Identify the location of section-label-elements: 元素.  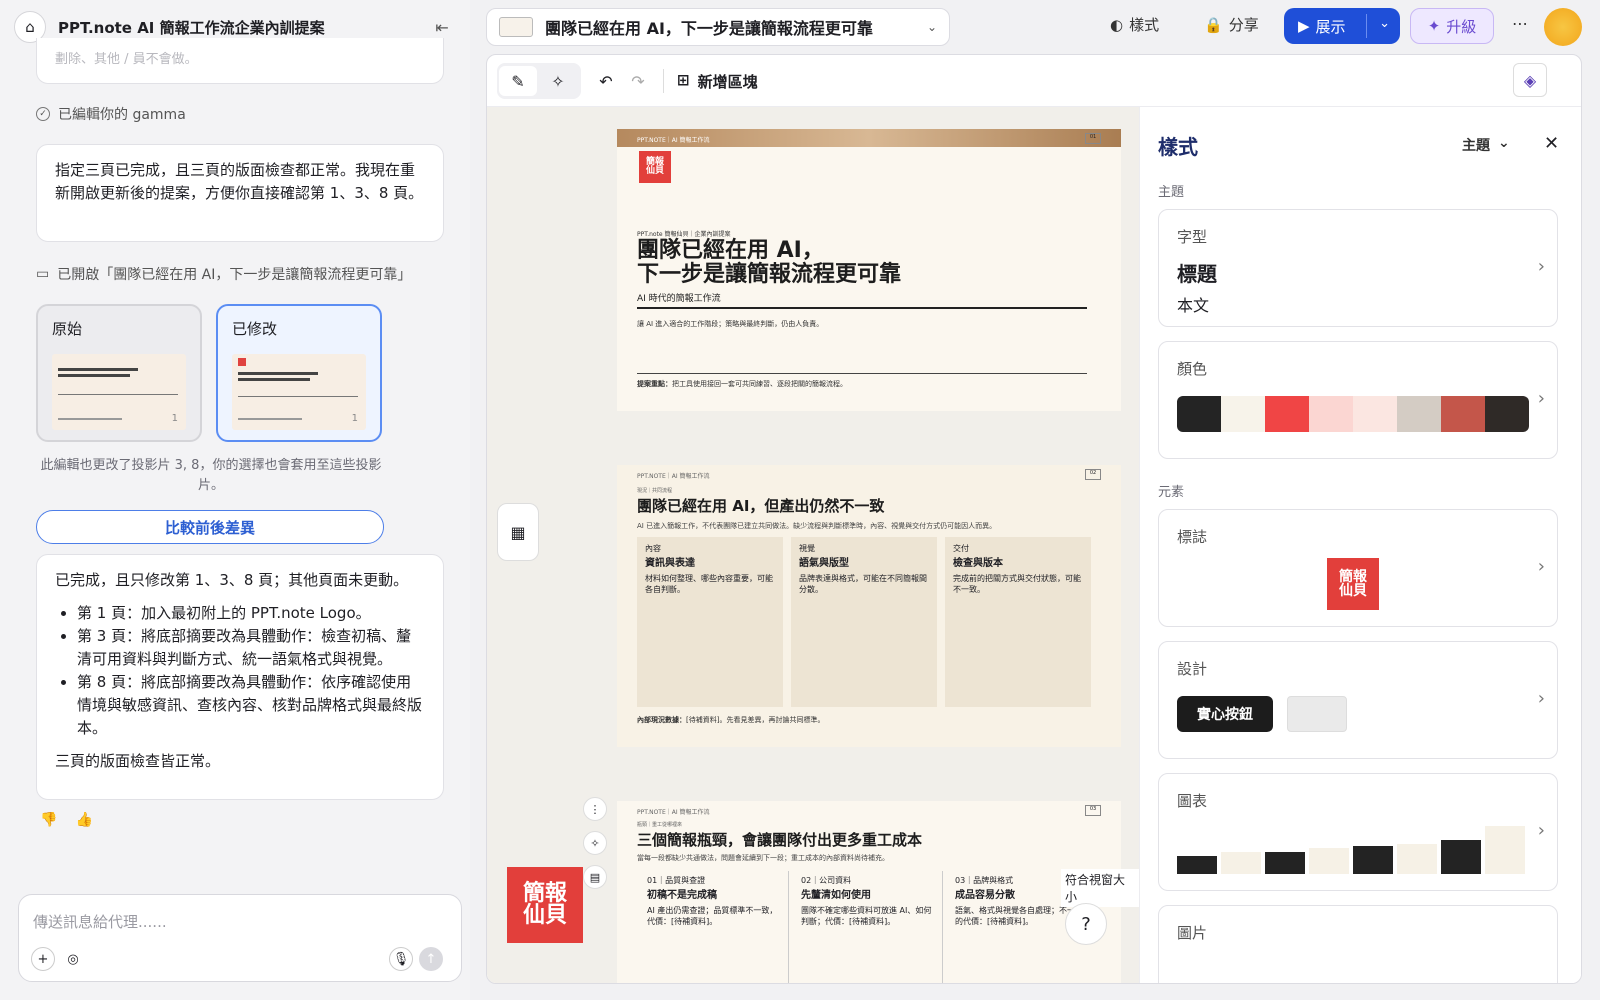
(1171, 492).